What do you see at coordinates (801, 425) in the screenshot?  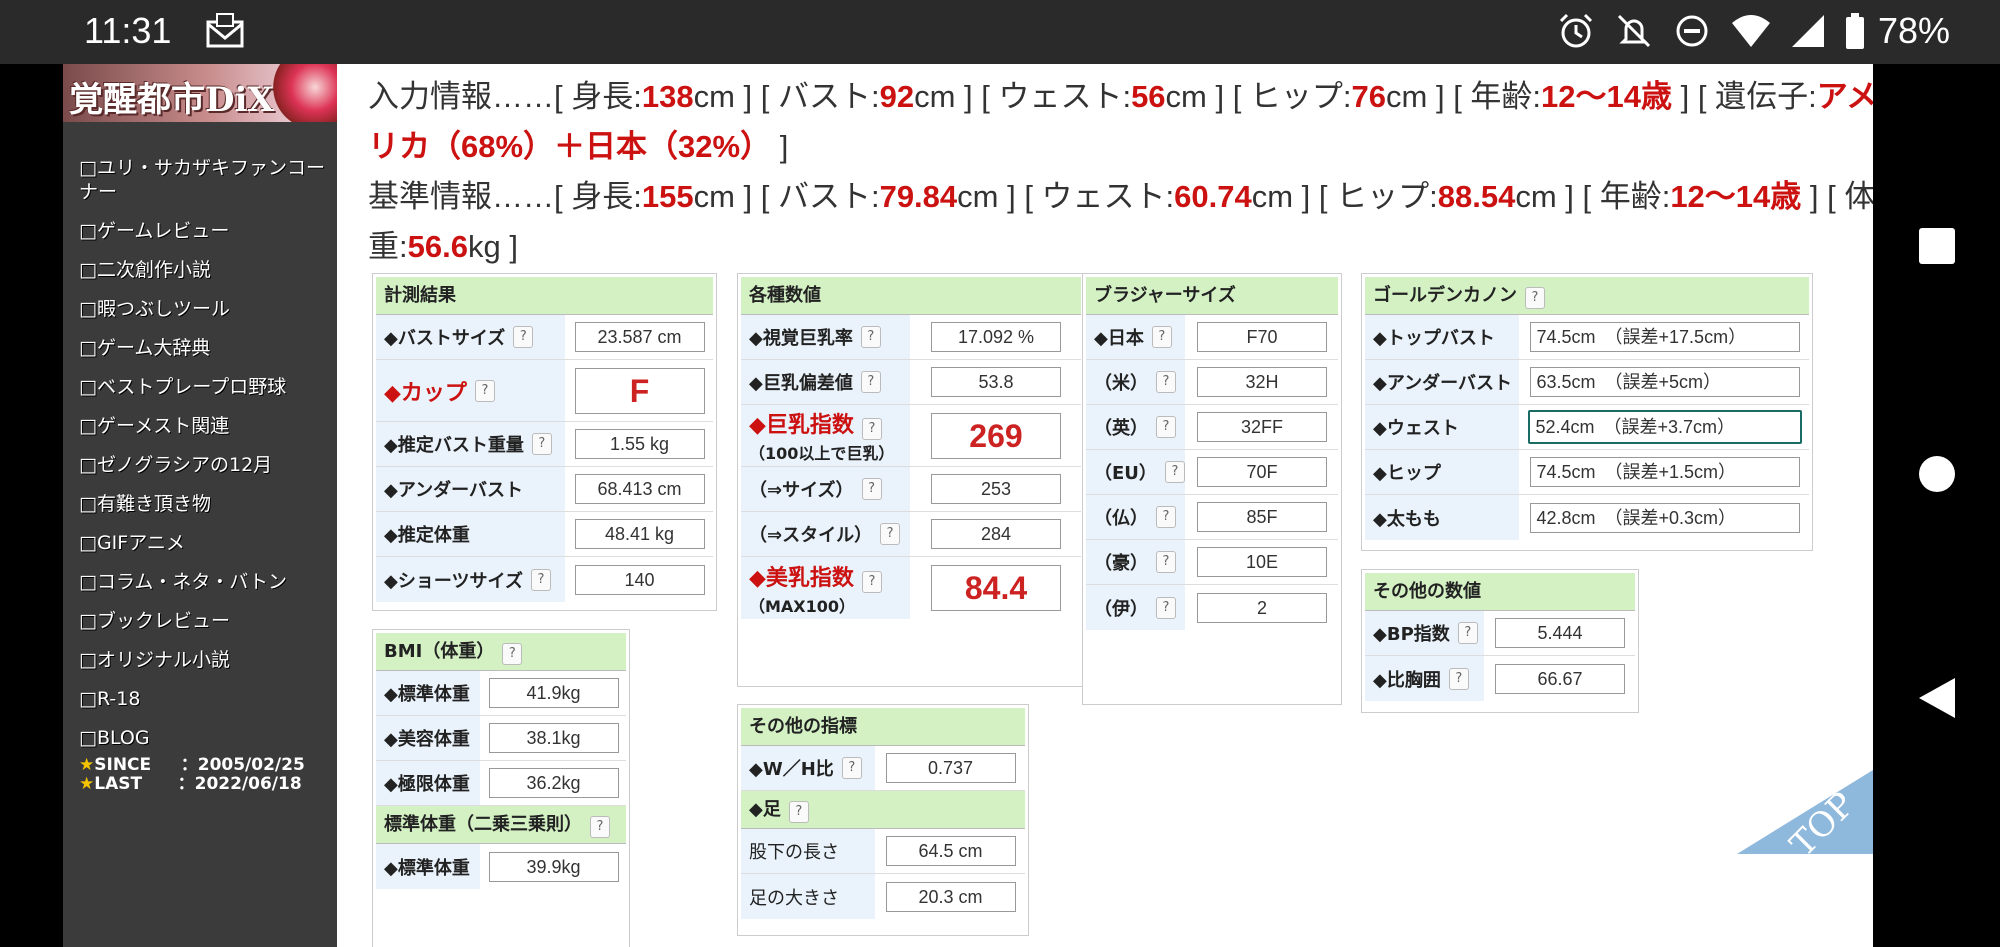 I see `row-label: ◆巨乳指数` at bounding box center [801, 425].